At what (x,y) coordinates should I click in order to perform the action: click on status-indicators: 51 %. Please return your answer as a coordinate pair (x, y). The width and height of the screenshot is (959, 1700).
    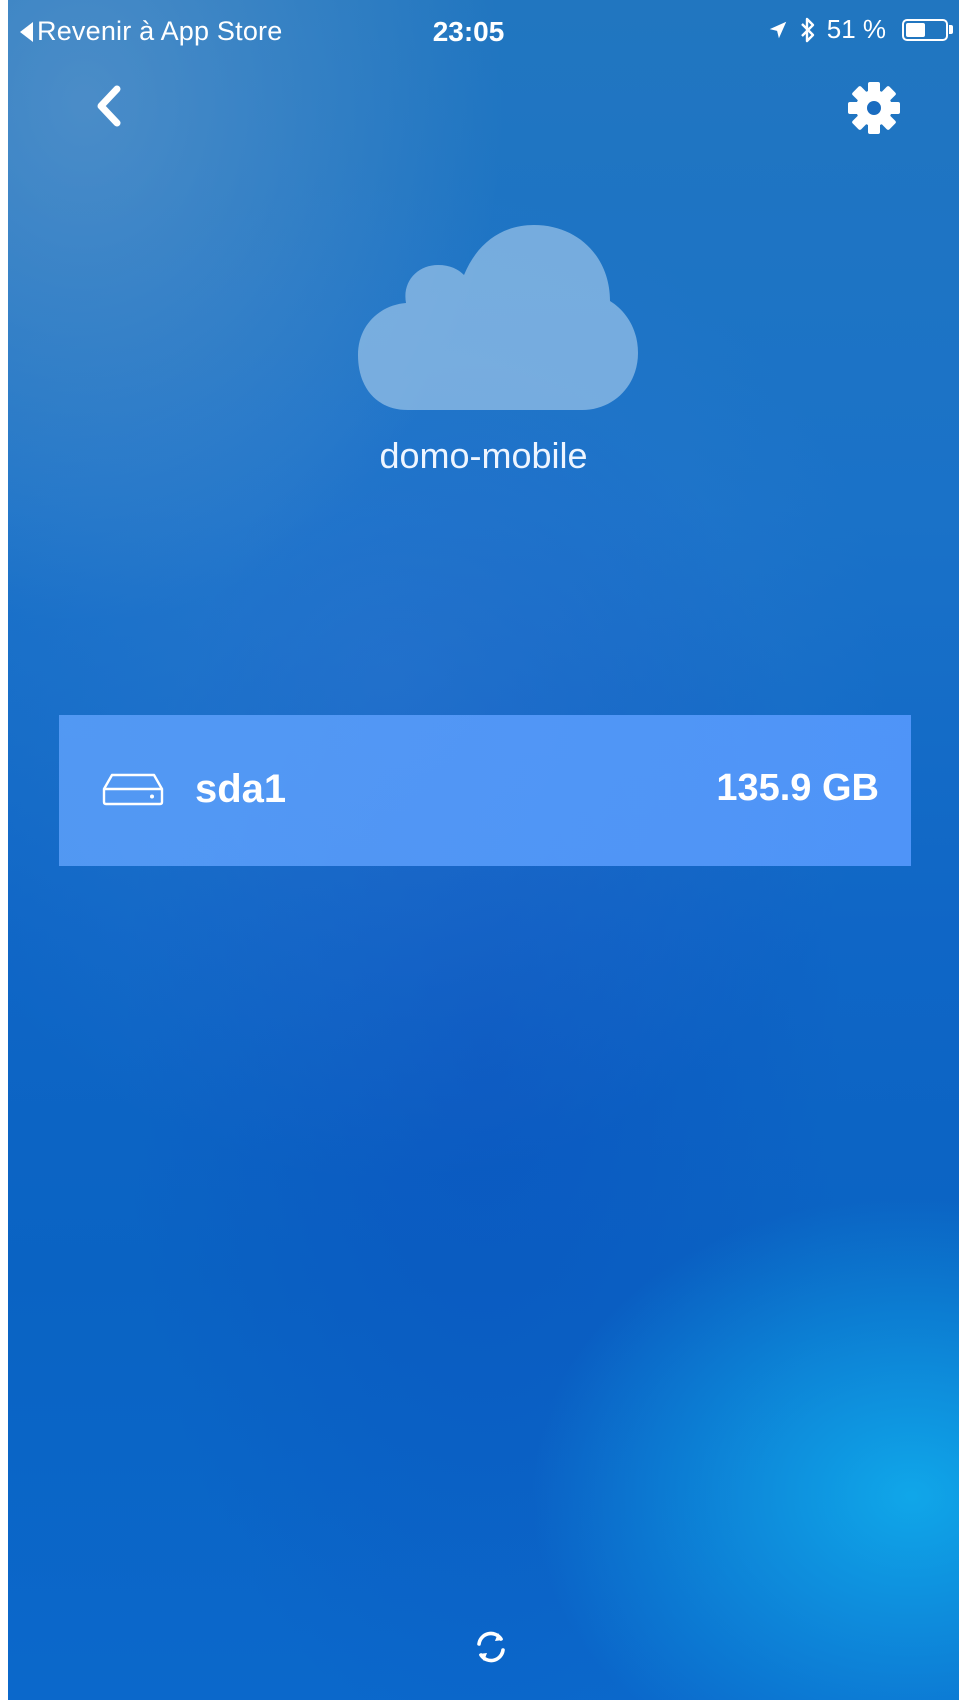
    Looking at the image, I should click on (855, 29).